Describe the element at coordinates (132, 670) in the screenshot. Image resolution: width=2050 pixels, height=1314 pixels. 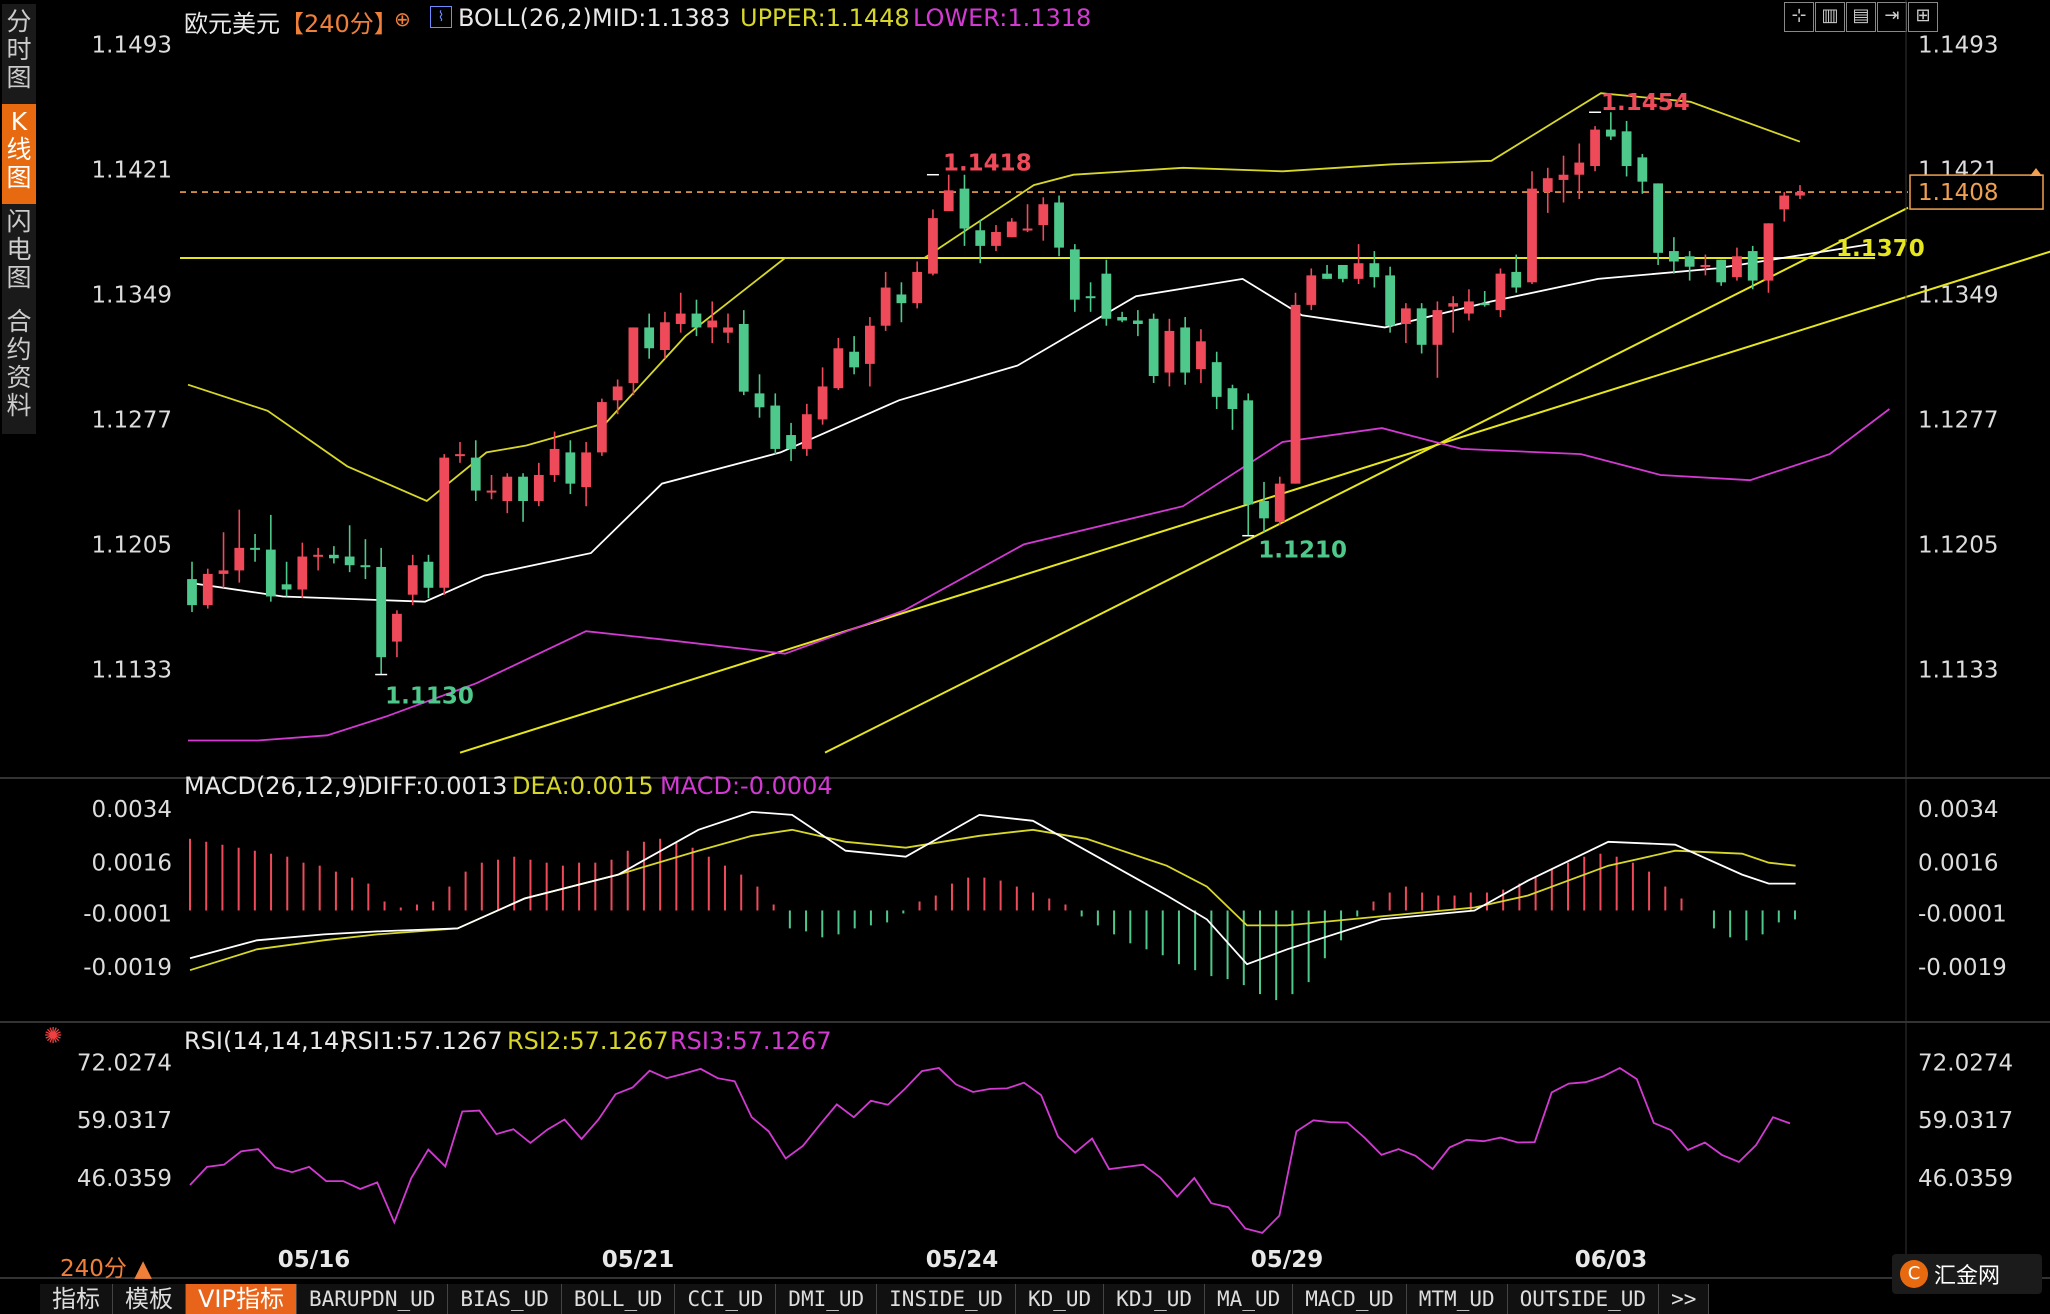
I see `price-tick-left: 1.1133` at that location.